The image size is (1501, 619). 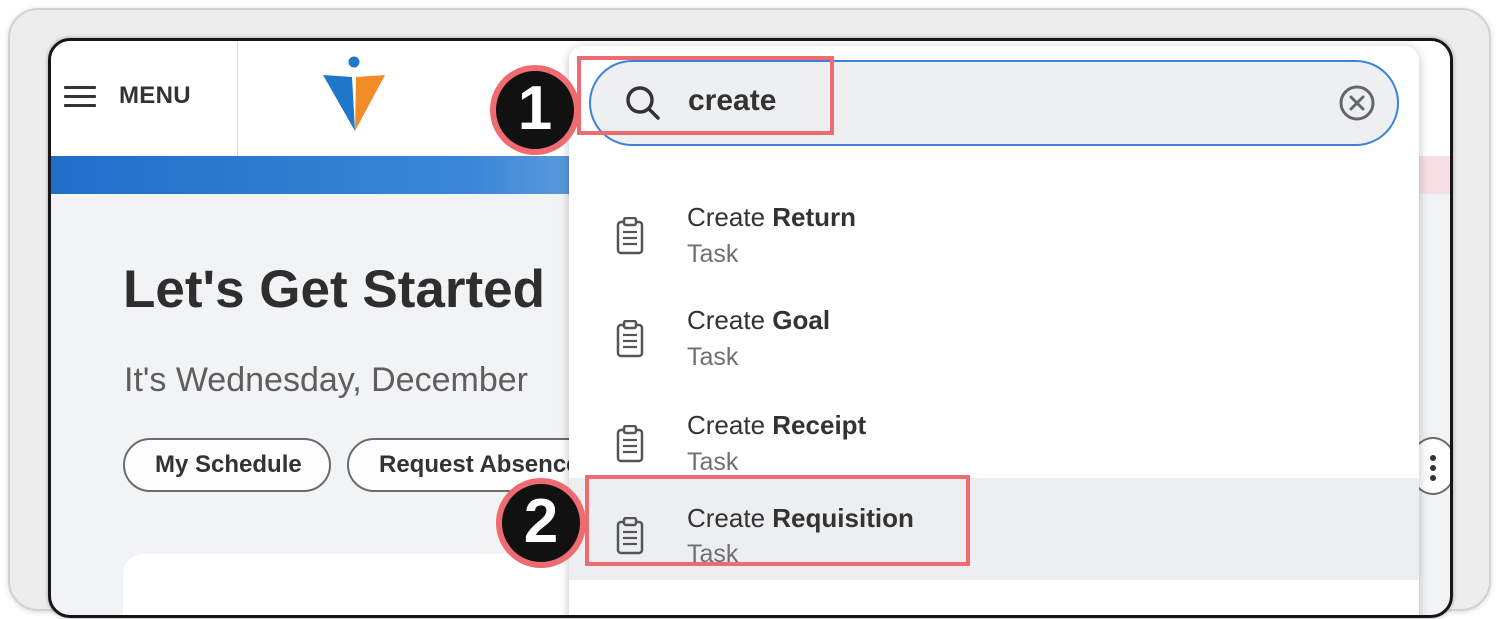 What do you see at coordinates (80, 97) in the screenshot?
I see `hamburger-icon` at bounding box center [80, 97].